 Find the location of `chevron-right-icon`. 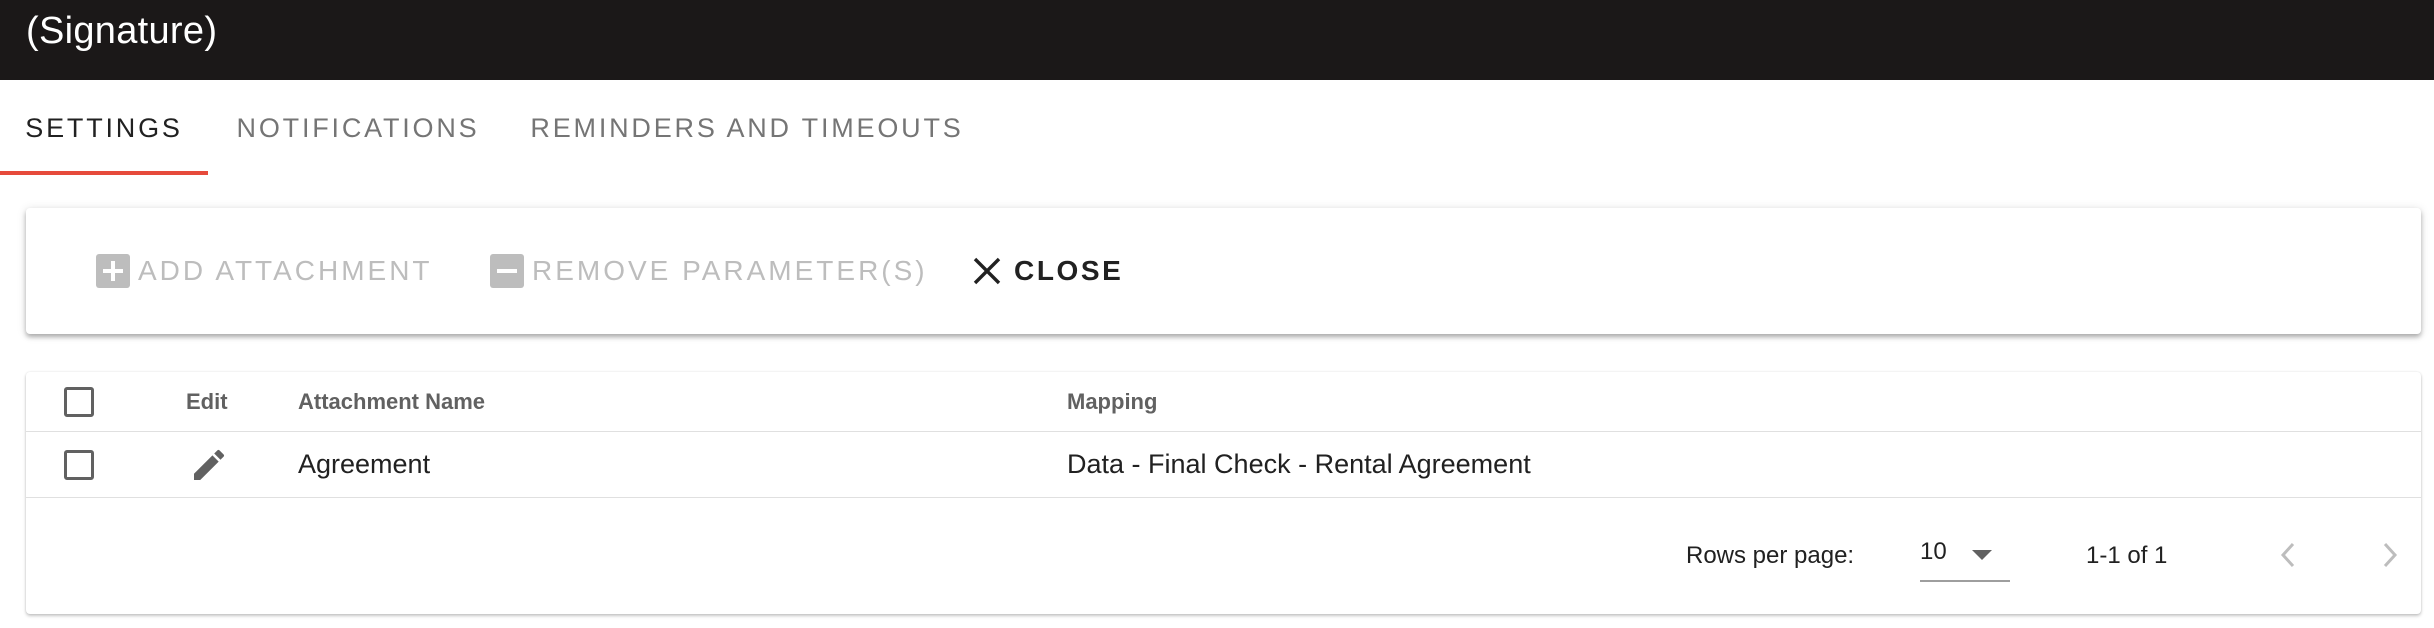

chevron-right-icon is located at coordinates (2389, 557).